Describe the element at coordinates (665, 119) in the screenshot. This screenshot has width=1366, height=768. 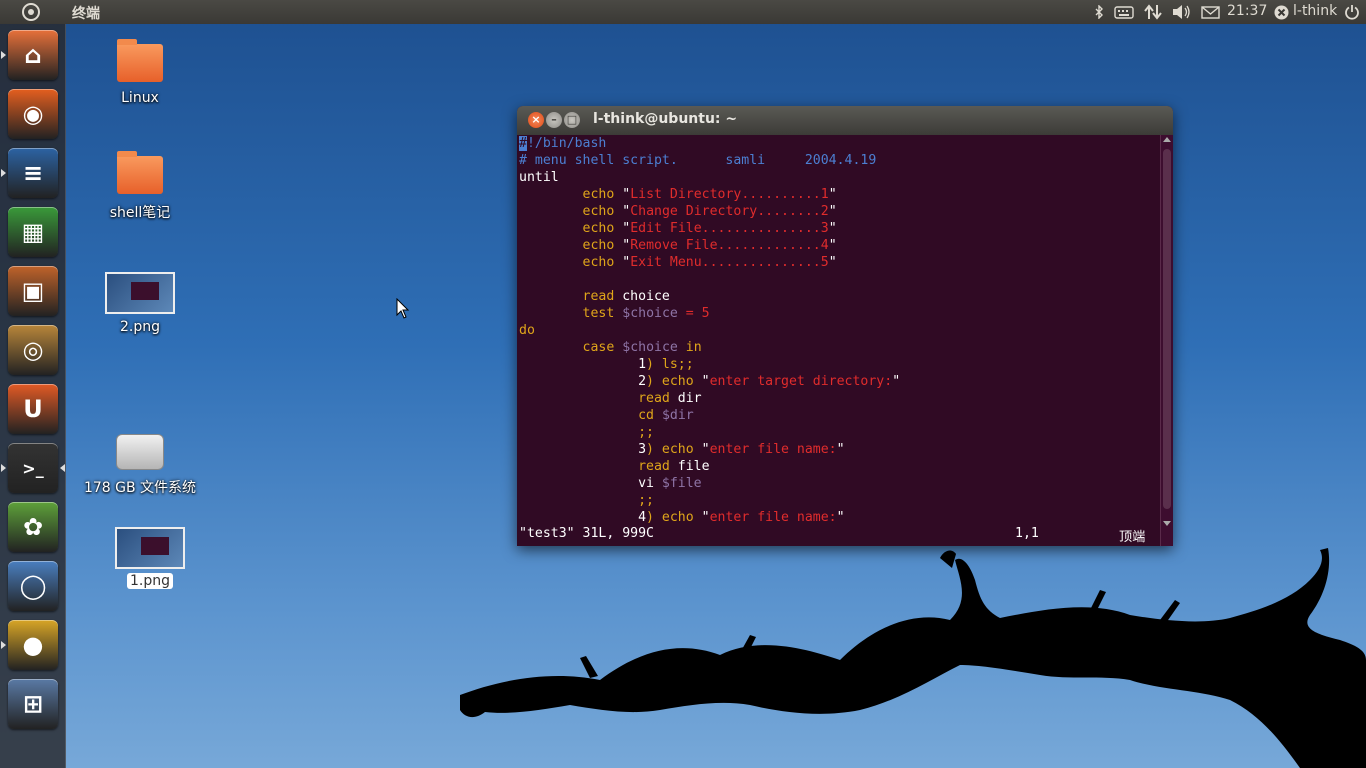
I see `window-title: l-think@ubuntu: ~` at that location.